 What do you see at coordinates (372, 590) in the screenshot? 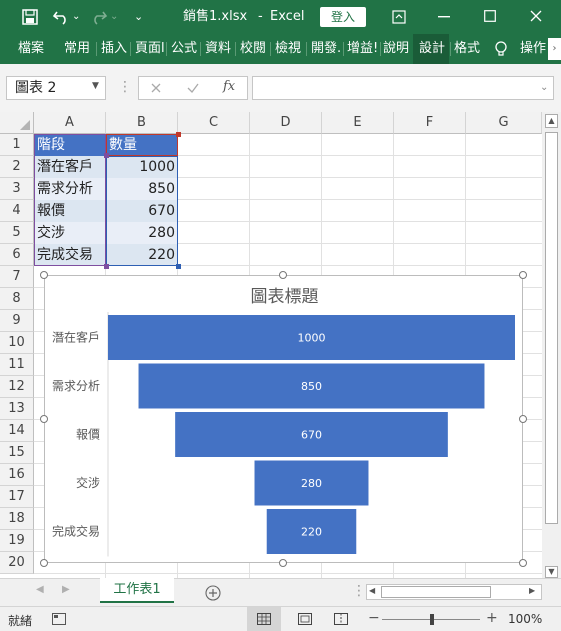
I see `scroll-left-icon: ◀` at bounding box center [372, 590].